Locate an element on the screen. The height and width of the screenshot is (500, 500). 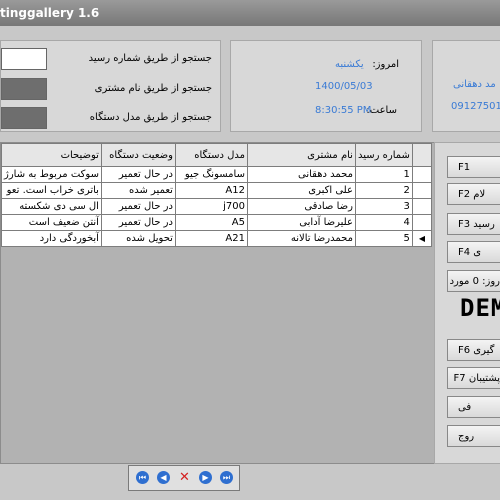
cell-model: A12 is located at coordinates (211, 190).